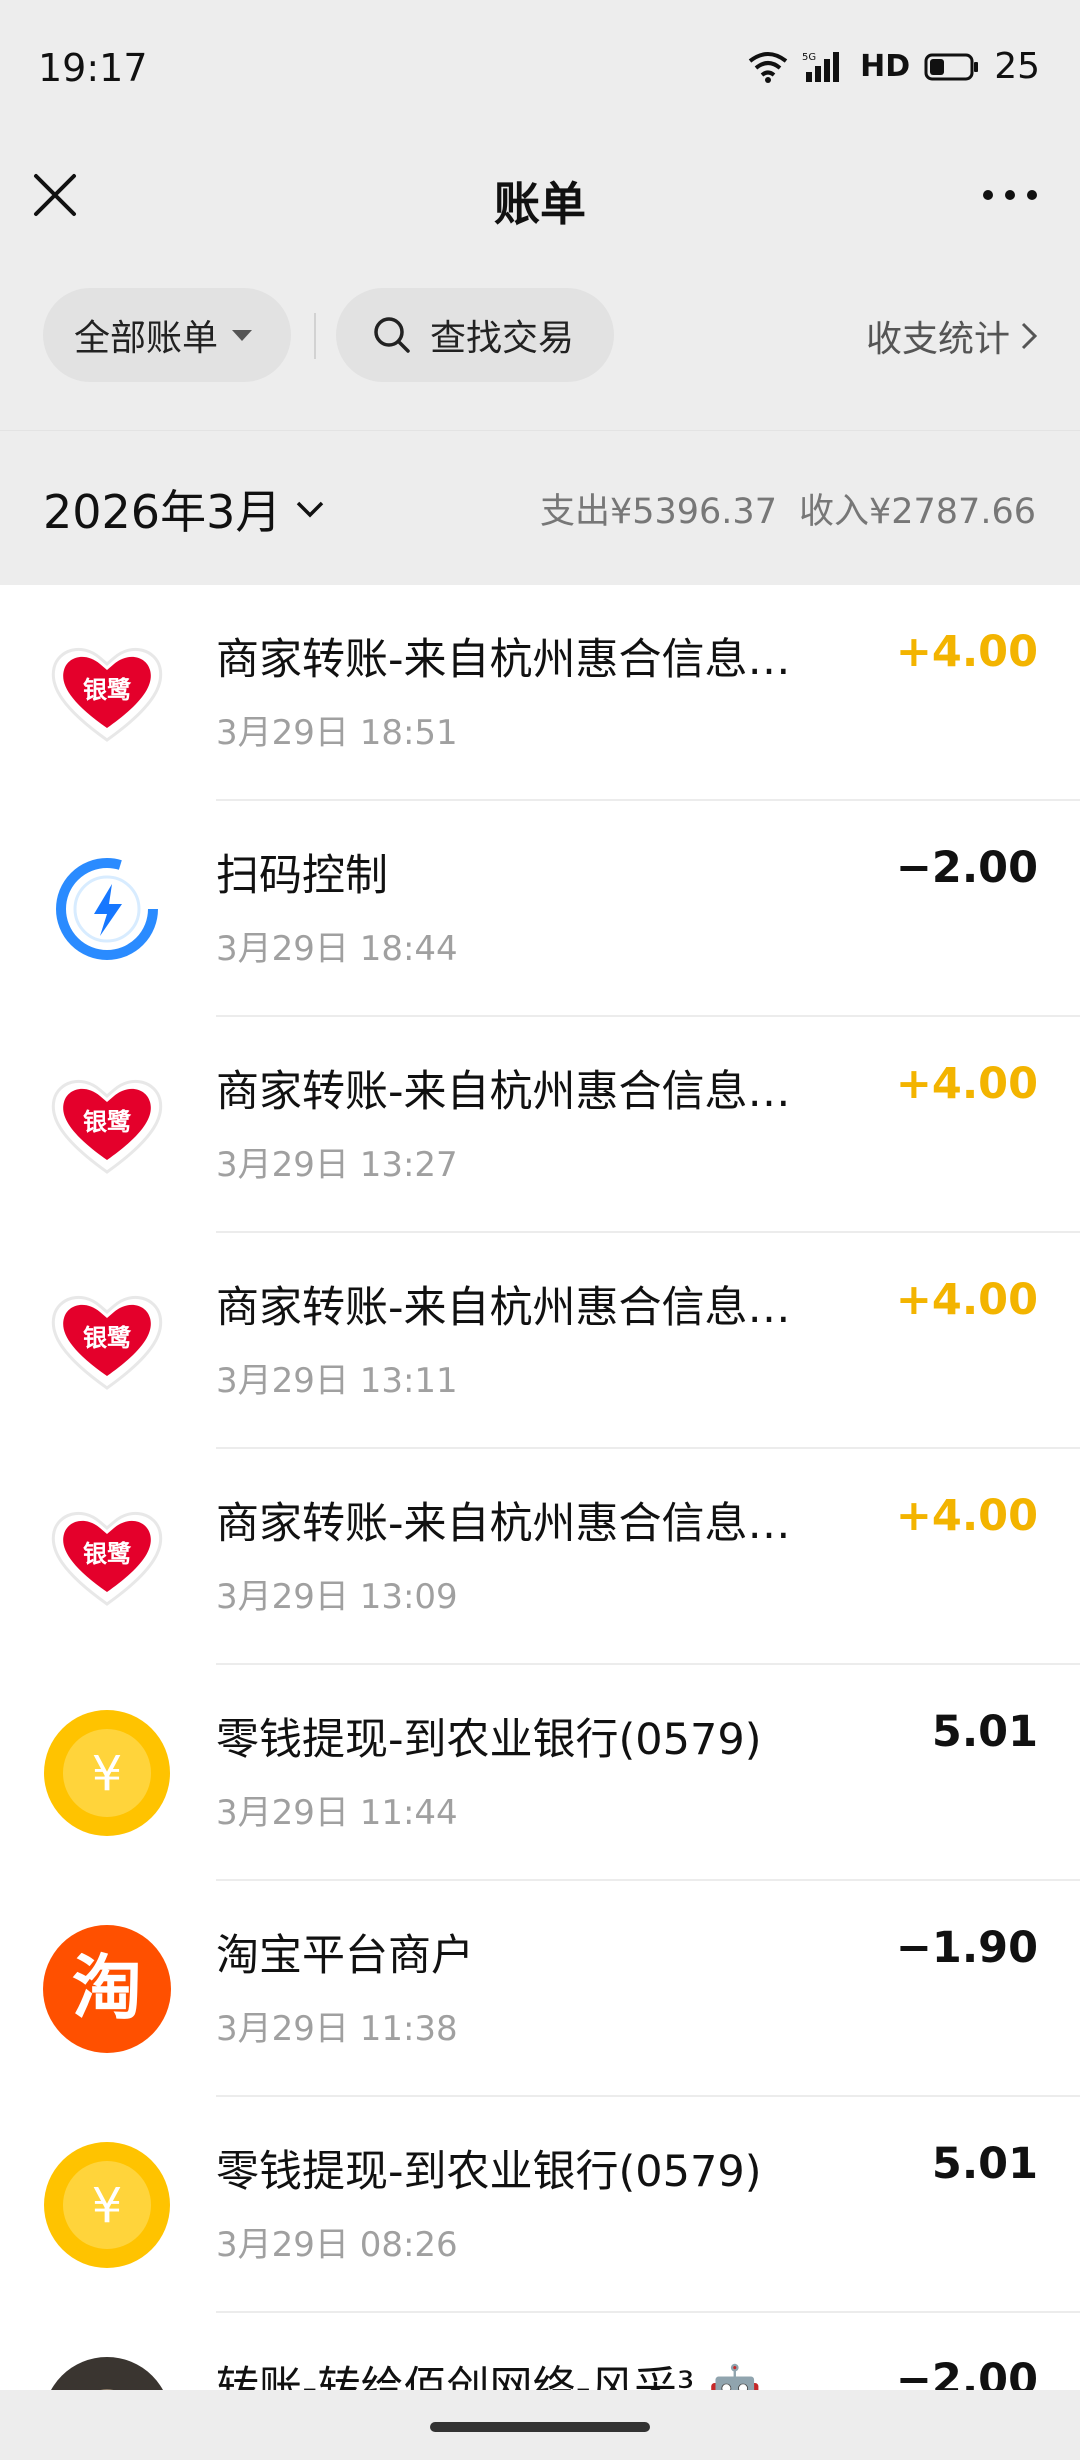 Image resolution: width=1080 pixels, height=2460 pixels. What do you see at coordinates (162, 512) in the screenshot?
I see `month-label: 2026年3月` at bounding box center [162, 512].